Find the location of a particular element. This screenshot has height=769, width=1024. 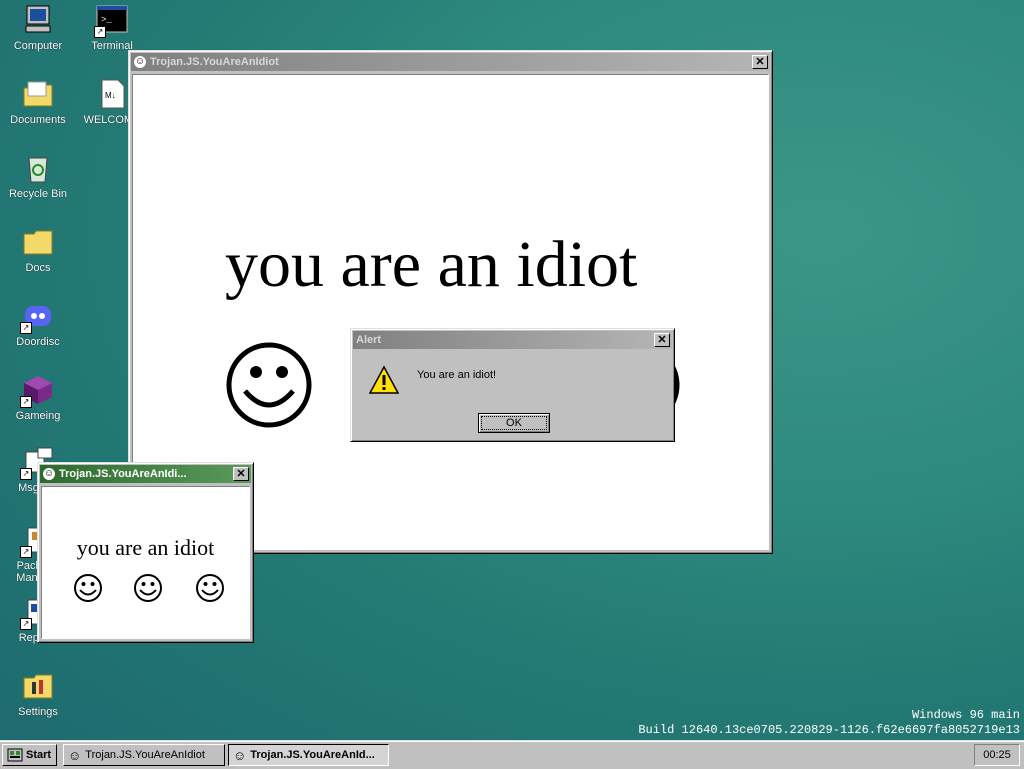

window-title: Trojan.JS.YouAreAnIdiot is located at coordinates (214, 62).